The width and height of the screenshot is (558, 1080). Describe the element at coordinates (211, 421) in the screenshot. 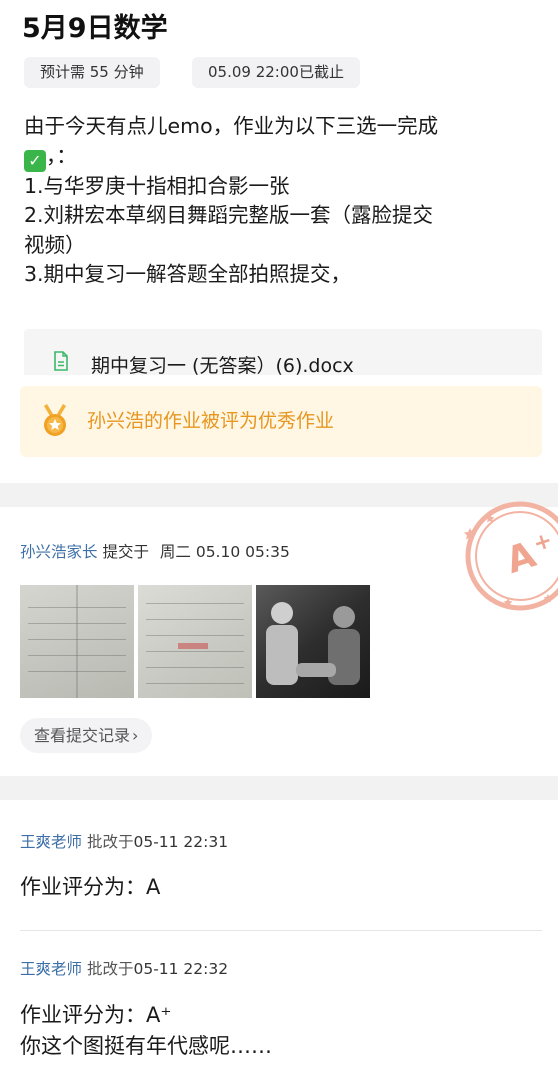

I see `award-text: 孙兴浩的作业被评为优秀作业` at that location.